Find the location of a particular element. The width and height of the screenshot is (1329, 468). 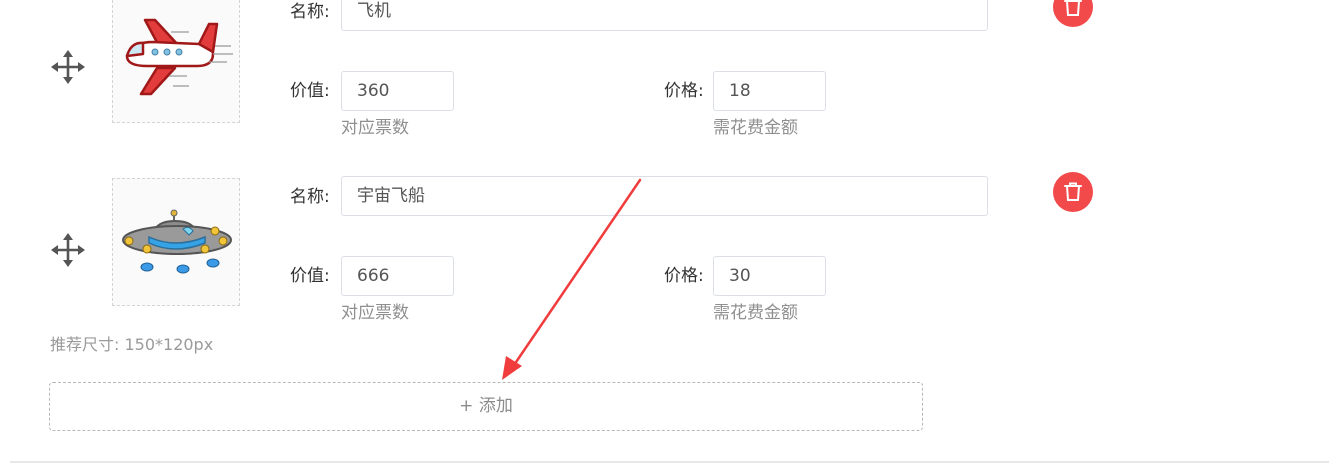

value-input: 666 is located at coordinates (397, 276).